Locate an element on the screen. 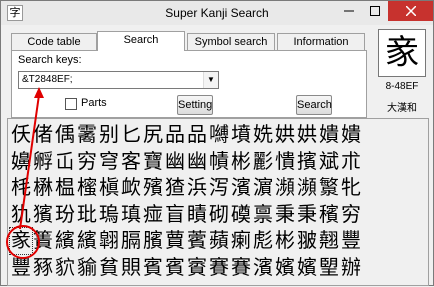  annotation-arrow is located at coordinates (31, 158).